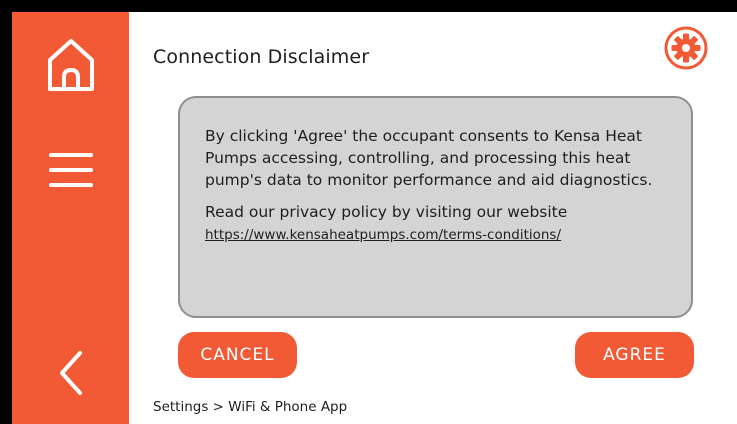 Image resolution: width=737 pixels, height=424 pixels. I want to click on back-icon, so click(70, 373).